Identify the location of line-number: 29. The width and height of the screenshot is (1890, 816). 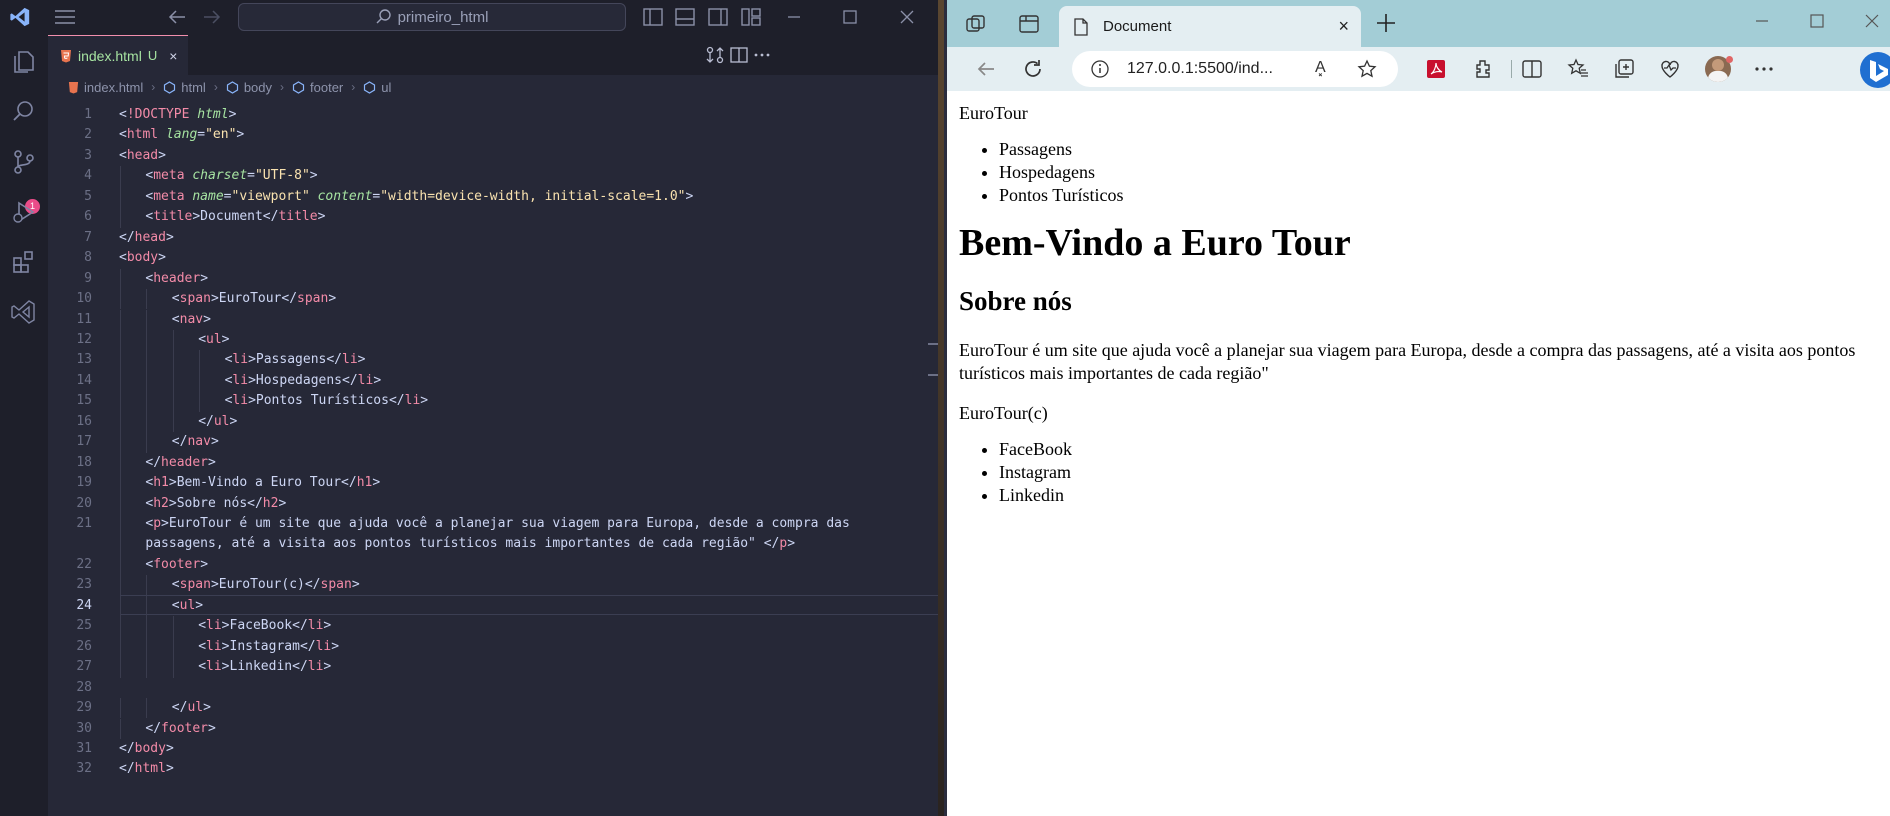
(84, 708).